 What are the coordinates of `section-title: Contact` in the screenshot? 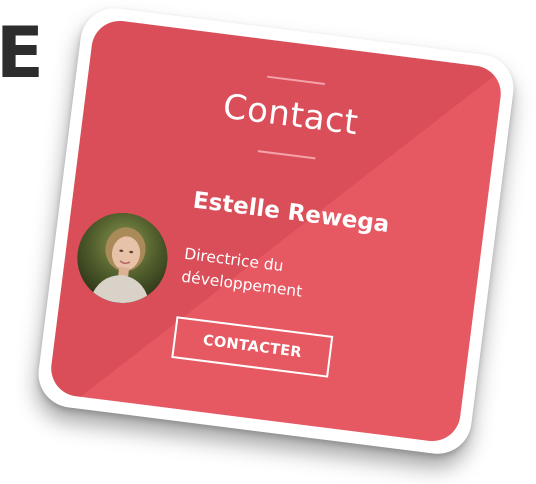 It's located at (290, 115).